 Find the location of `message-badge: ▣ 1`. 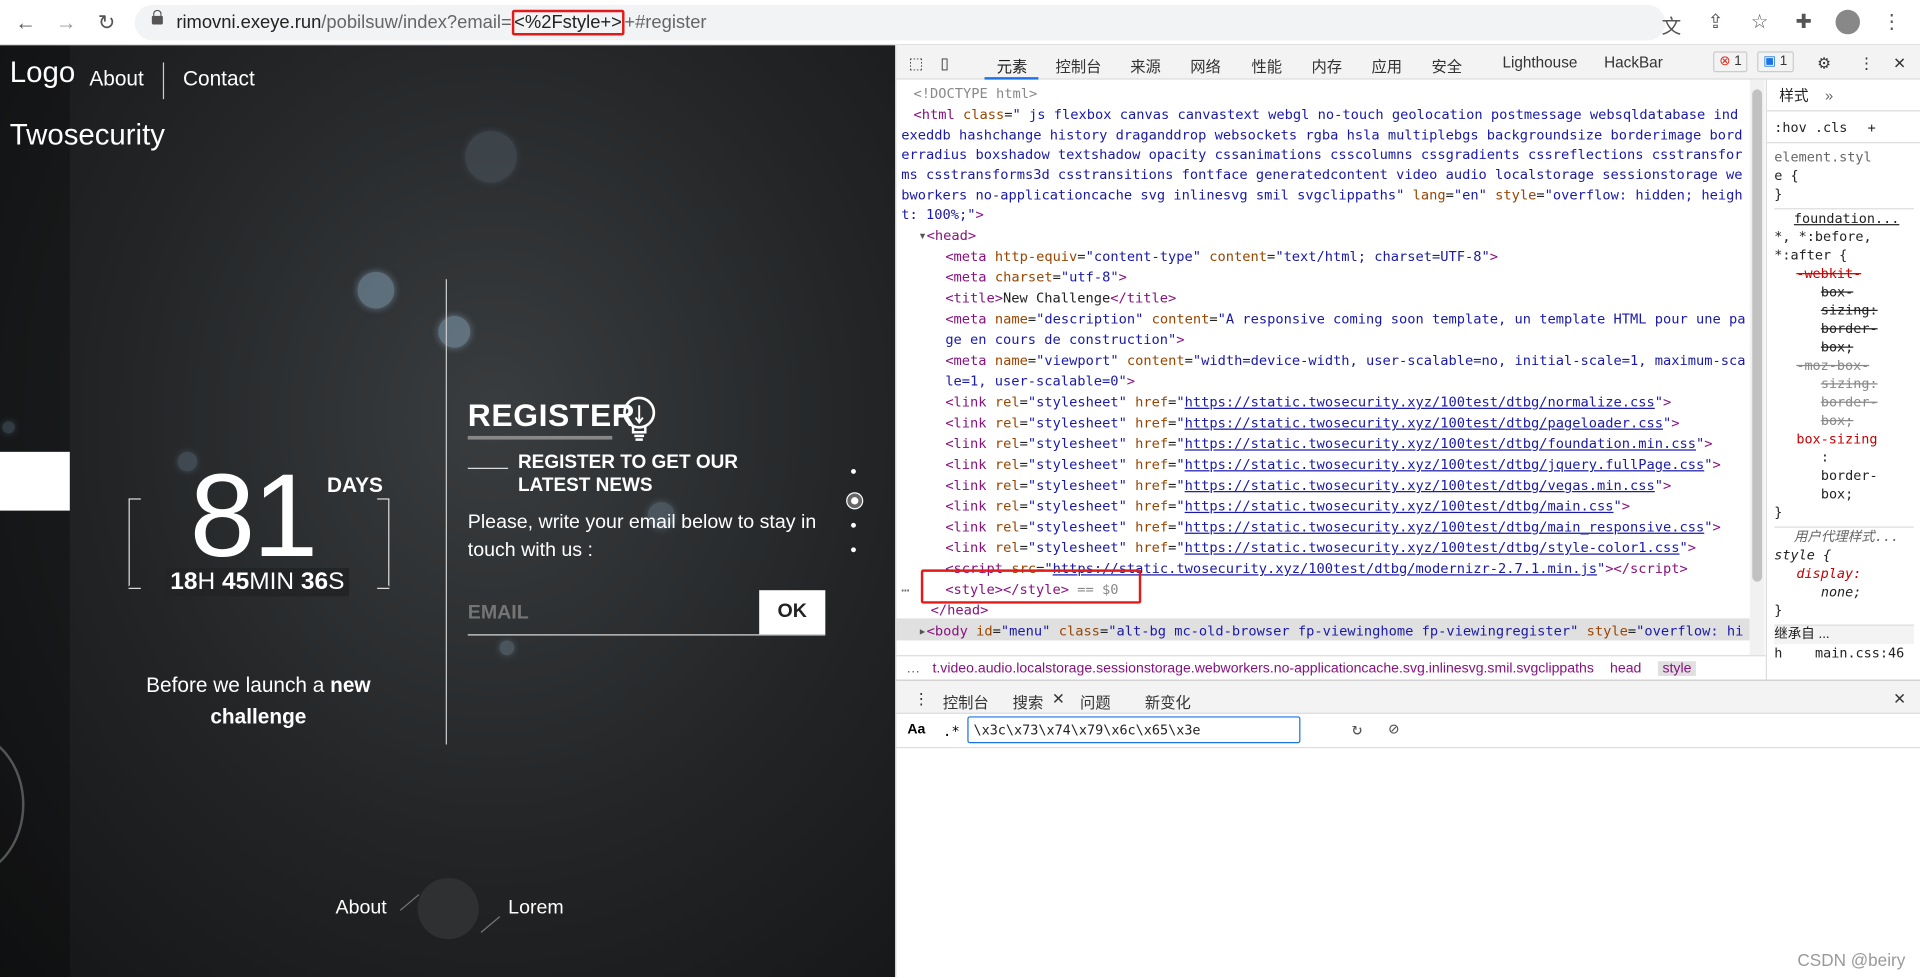

message-badge: ▣ 1 is located at coordinates (1775, 62).